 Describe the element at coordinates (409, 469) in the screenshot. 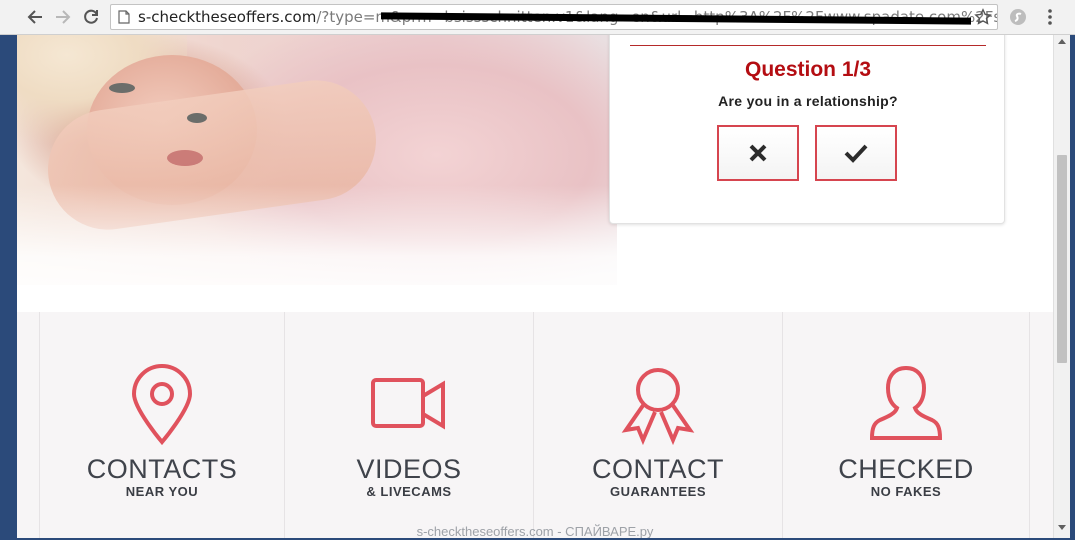

I see `feature-title: VIDEOS` at that location.